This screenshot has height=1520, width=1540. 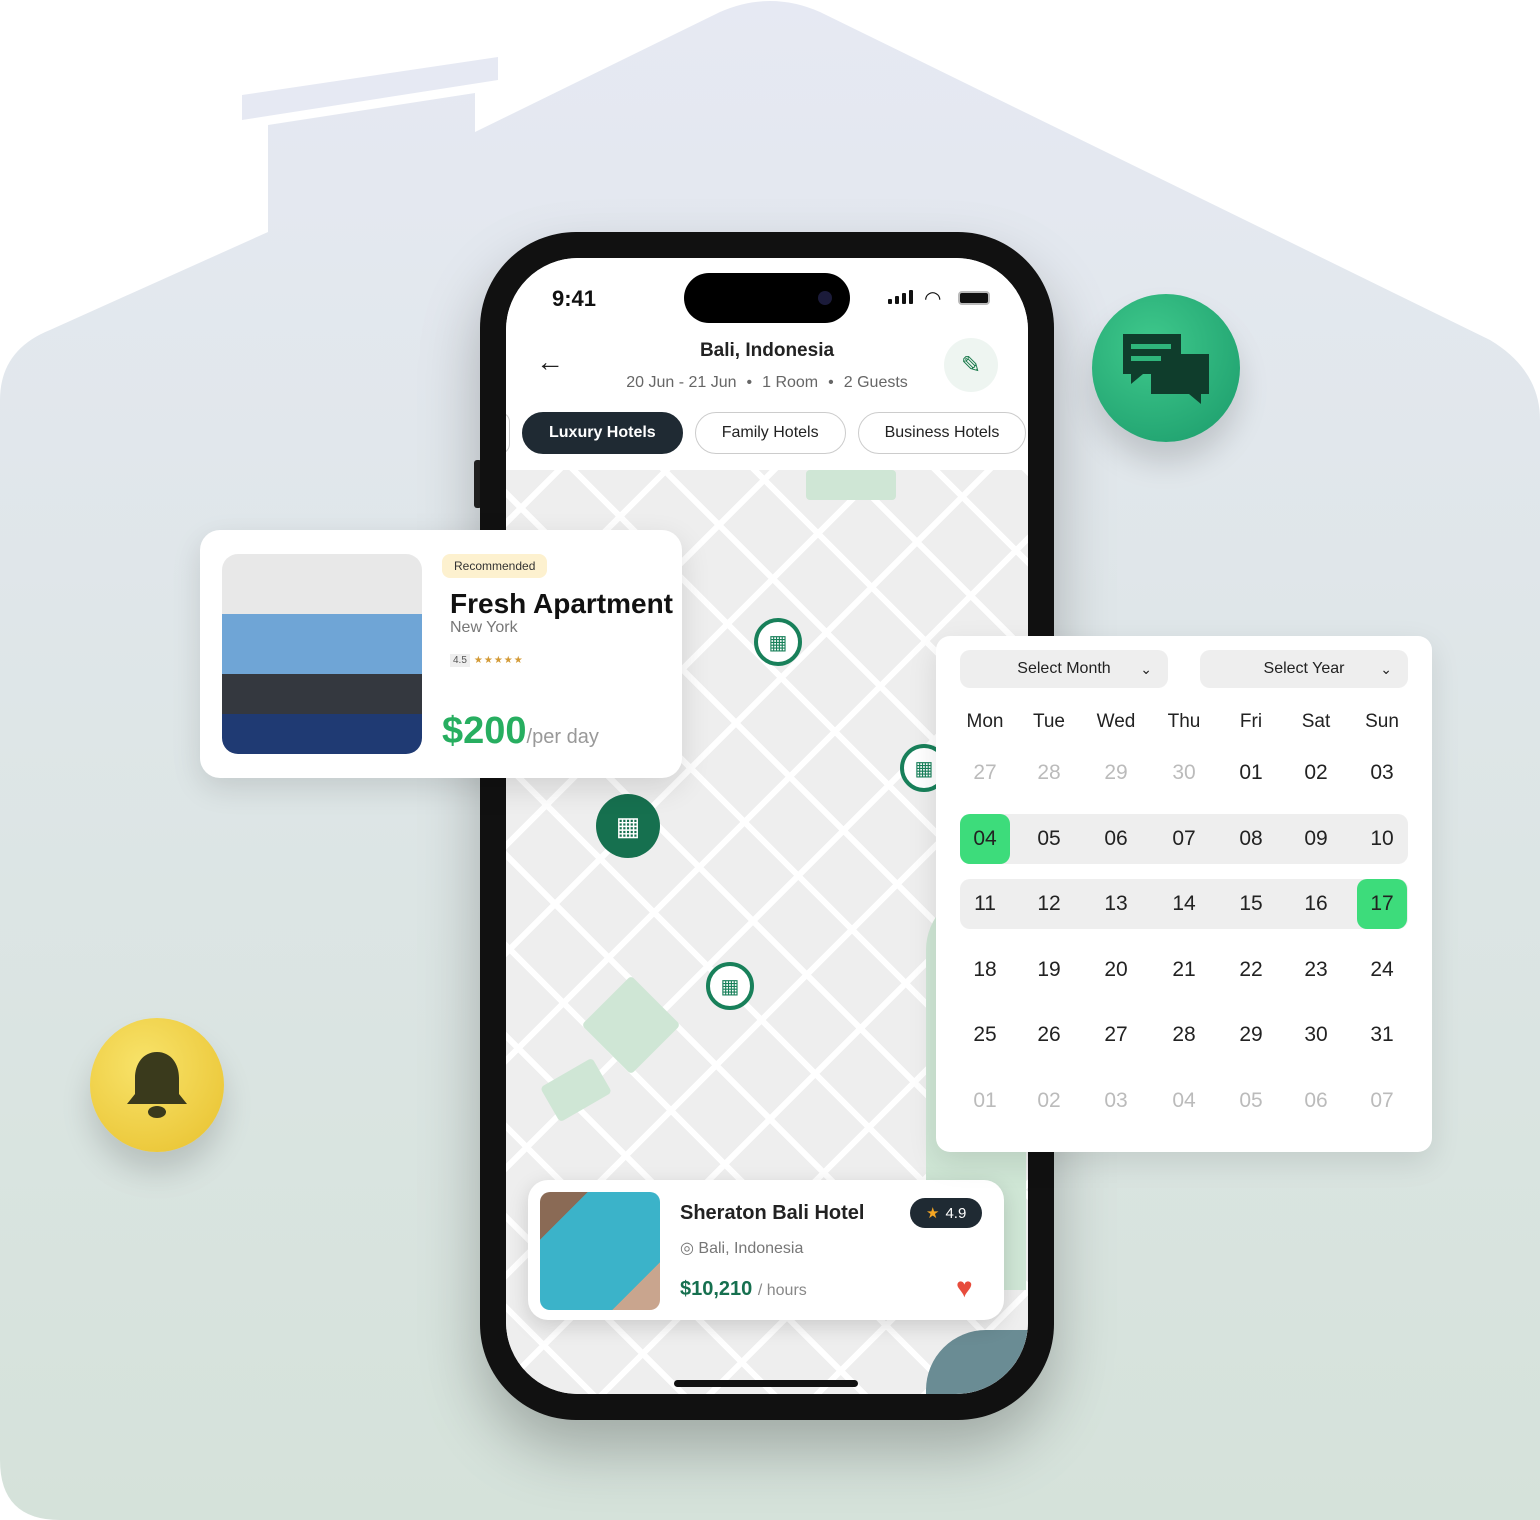 What do you see at coordinates (1184, 721) in the screenshot?
I see `weekday-label: Thu` at bounding box center [1184, 721].